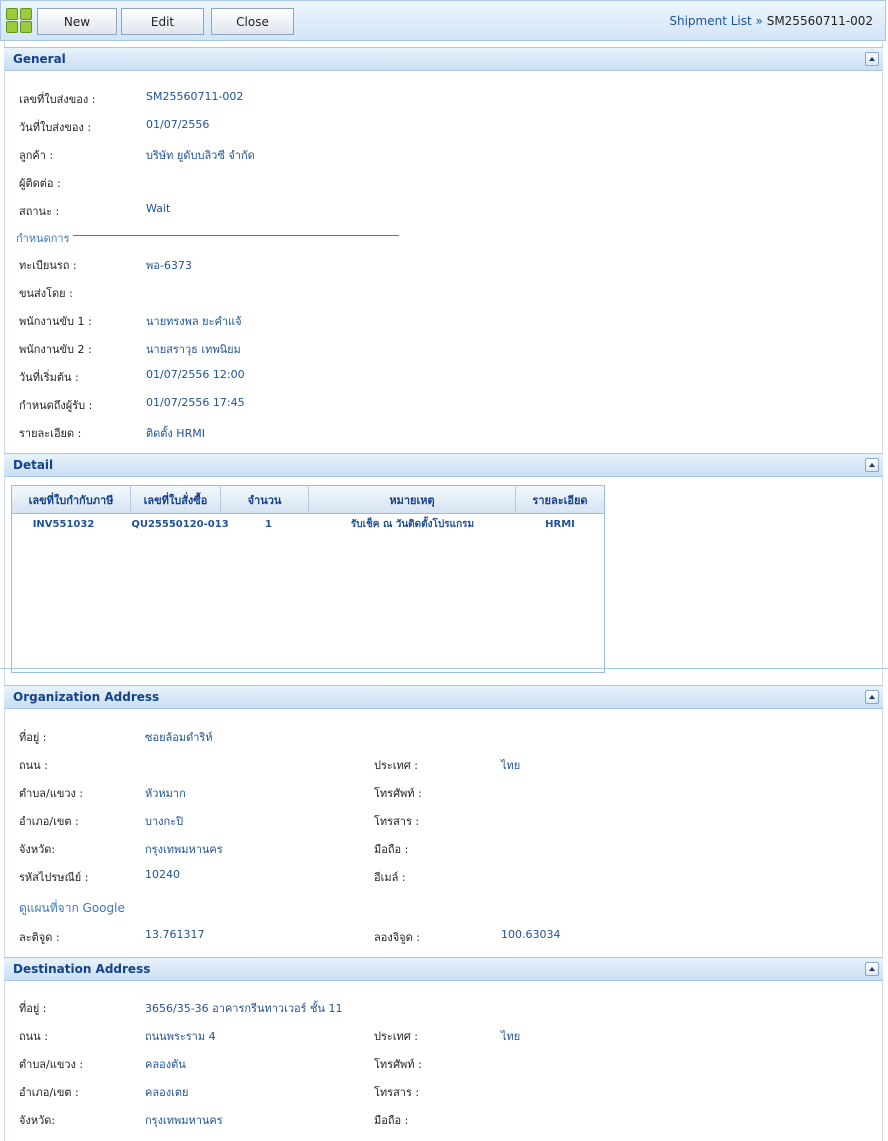  I want to click on breadcrumb-current: SM25560711-002, so click(819, 21).